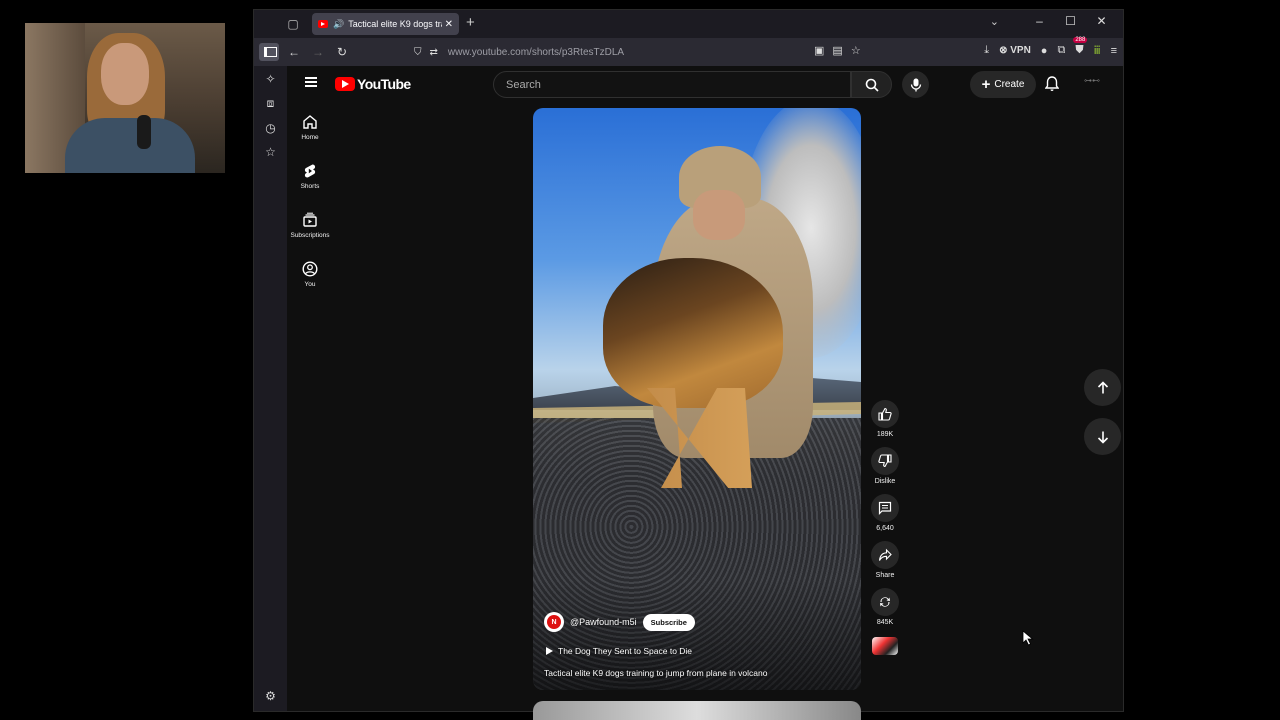  What do you see at coordinates (871, 84) in the screenshot?
I see `search-button` at bounding box center [871, 84].